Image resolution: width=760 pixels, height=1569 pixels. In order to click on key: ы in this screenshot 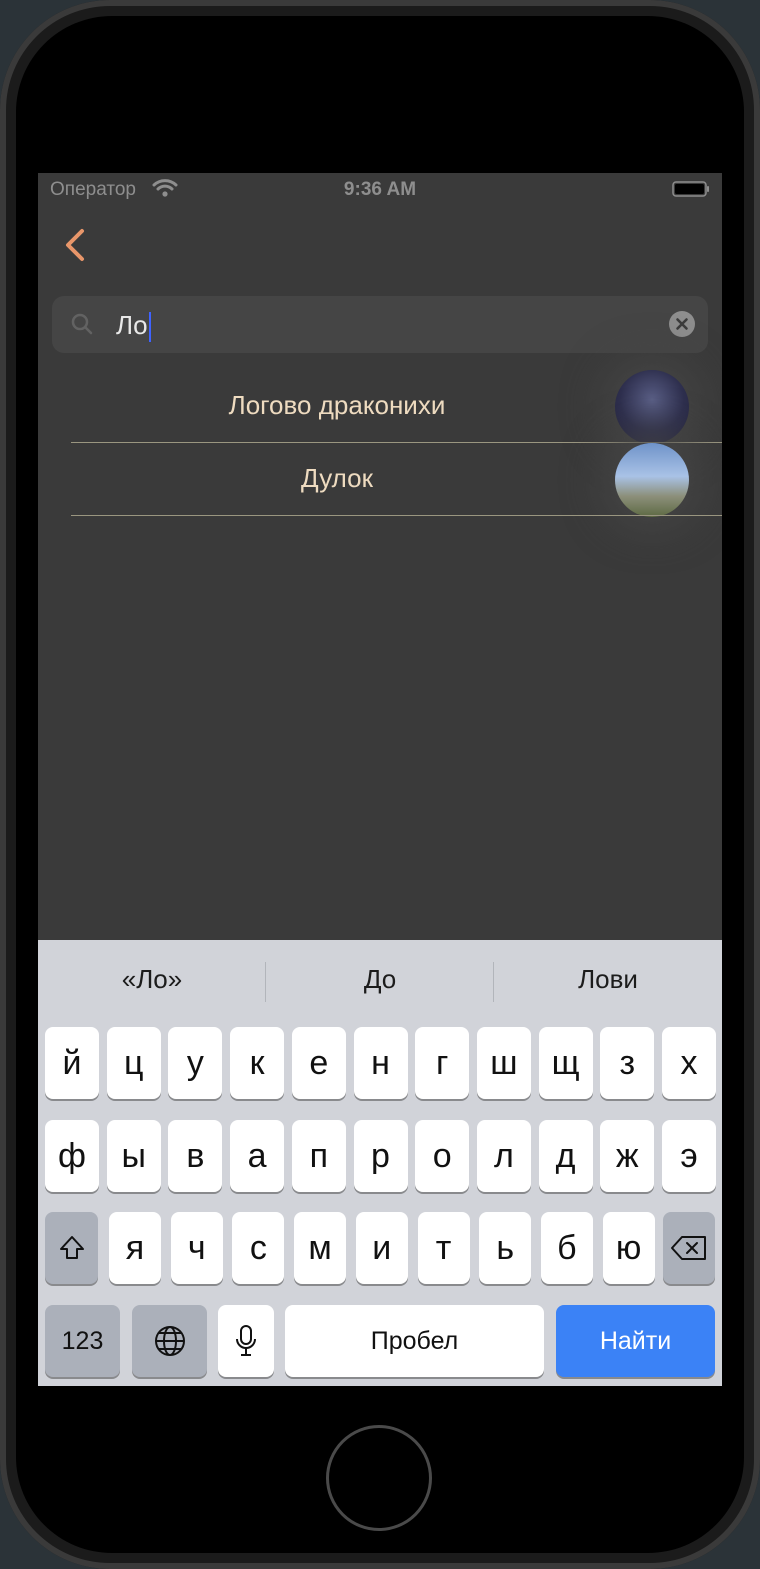, I will do `click(133, 1156)`.